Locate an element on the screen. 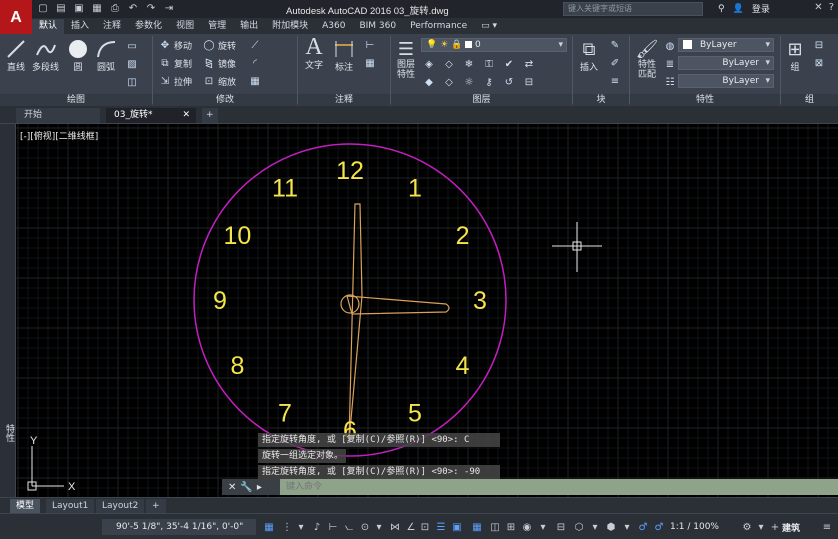  3d-osnap-icon: ◫ is located at coordinates (495, 527).